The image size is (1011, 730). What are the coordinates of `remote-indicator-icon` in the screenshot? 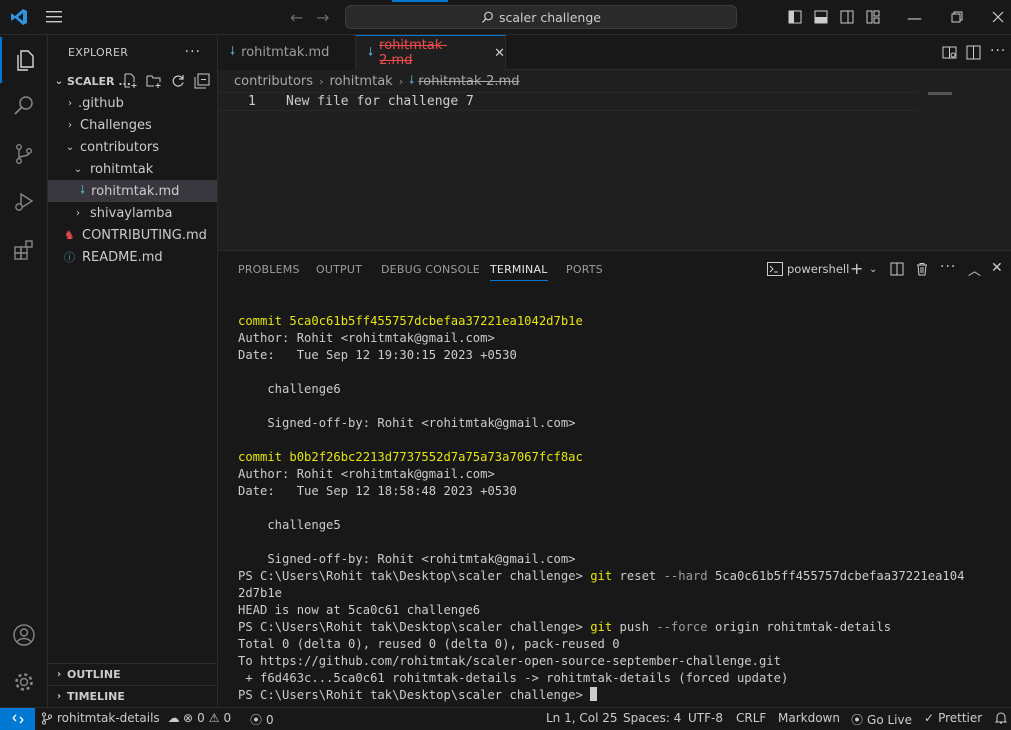 It's located at (17, 719).